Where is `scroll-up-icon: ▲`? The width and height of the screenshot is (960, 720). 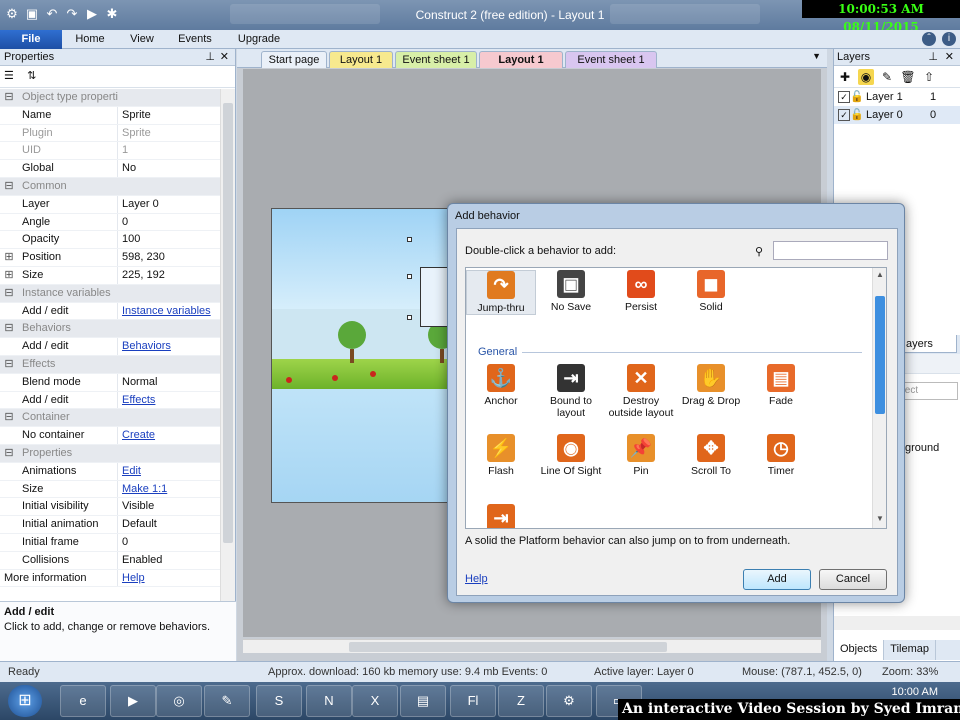 scroll-up-icon: ▲ is located at coordinates (880, 275).